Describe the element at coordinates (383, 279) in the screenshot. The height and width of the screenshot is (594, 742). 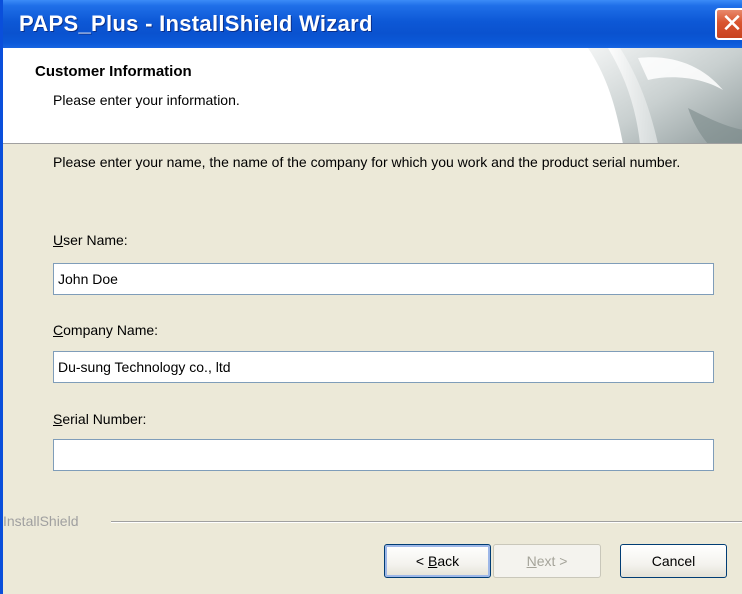
I see `user-name-input` at that location.